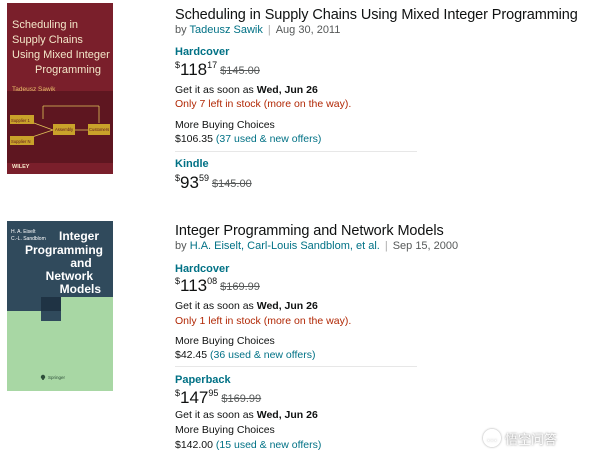 Image resolution: width=600 pixels, height=459 pixels. I want to click on price-kindle: $9359 $145.00, so click(213, 183).